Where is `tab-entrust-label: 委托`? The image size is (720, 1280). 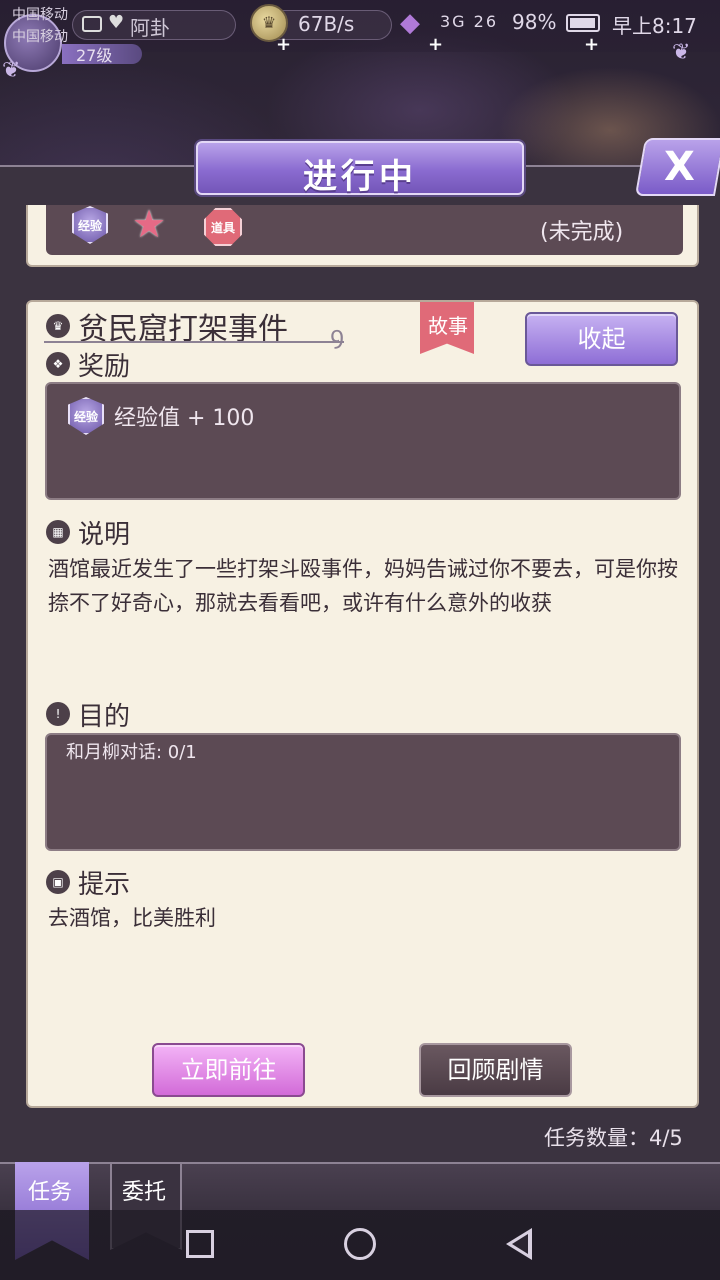
tab-entrust-label: 委托 is located at coordinates (144, 1192).